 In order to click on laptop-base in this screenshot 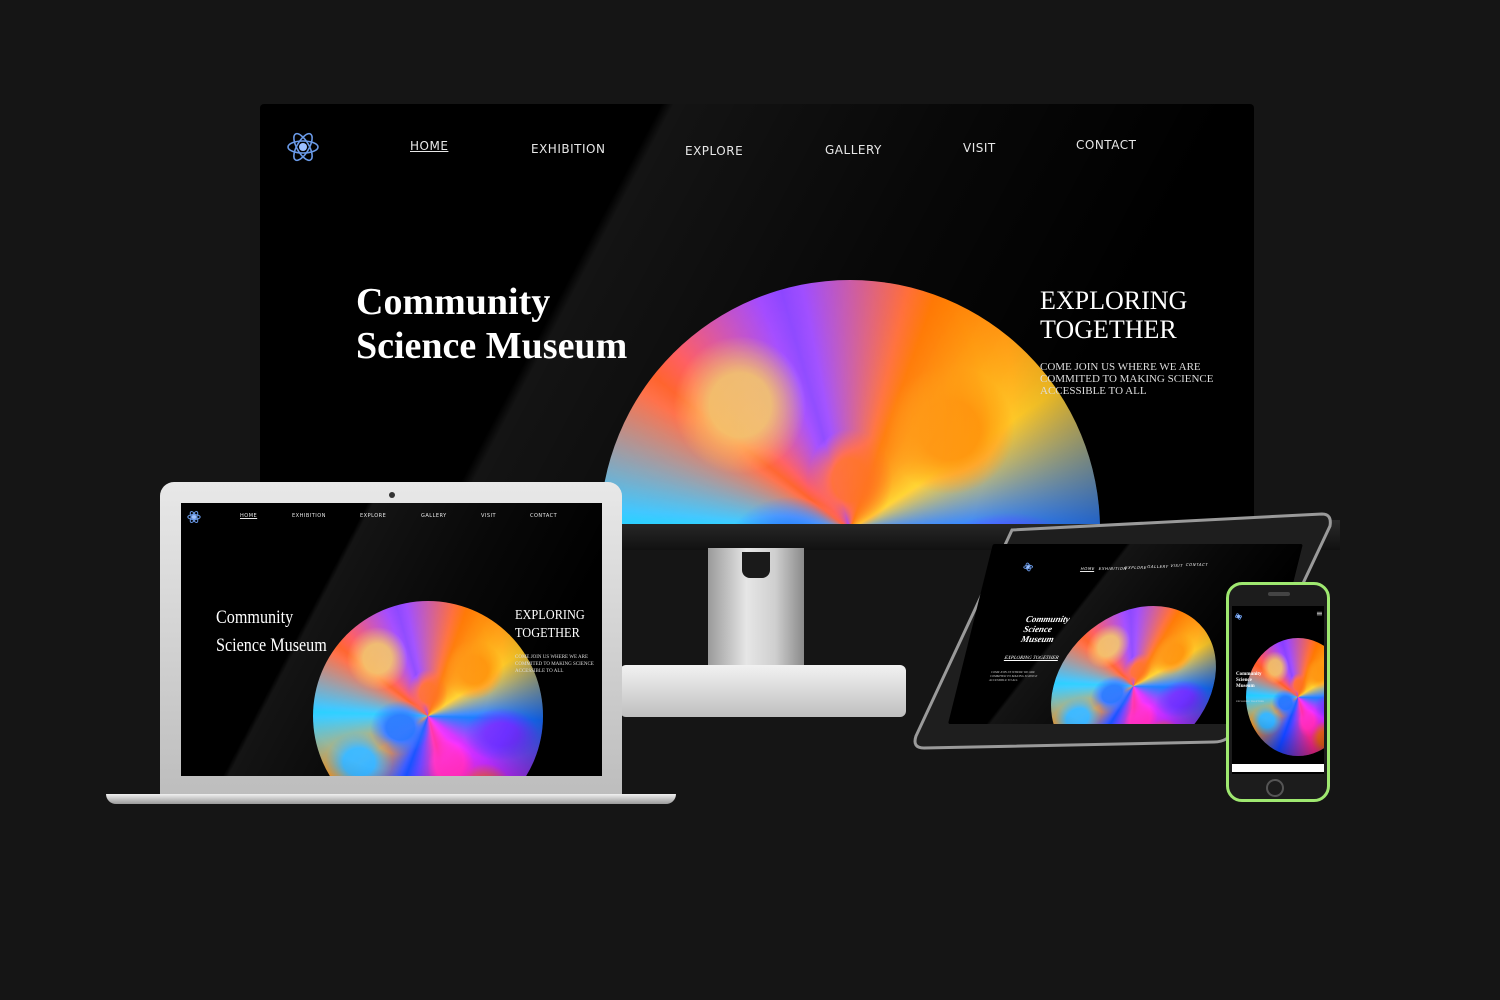, I will do `click(391, 799)`.